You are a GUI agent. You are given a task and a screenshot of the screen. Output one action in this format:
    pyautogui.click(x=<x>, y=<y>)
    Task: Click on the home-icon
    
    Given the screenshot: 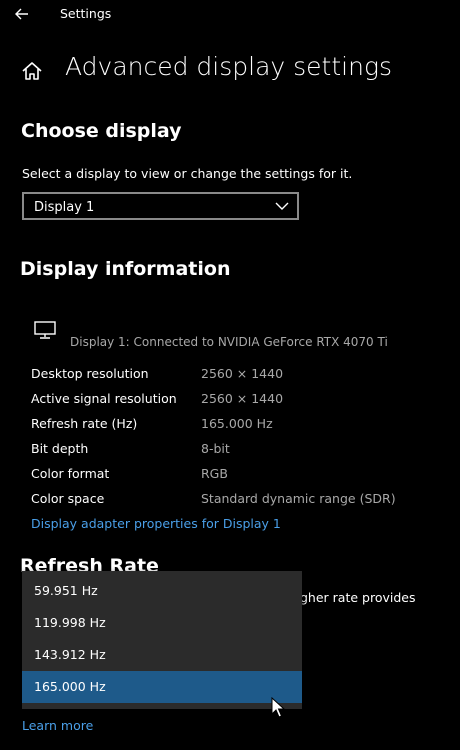 What is the action you would take?
    pyautogui.click(x=32, y=71)
    